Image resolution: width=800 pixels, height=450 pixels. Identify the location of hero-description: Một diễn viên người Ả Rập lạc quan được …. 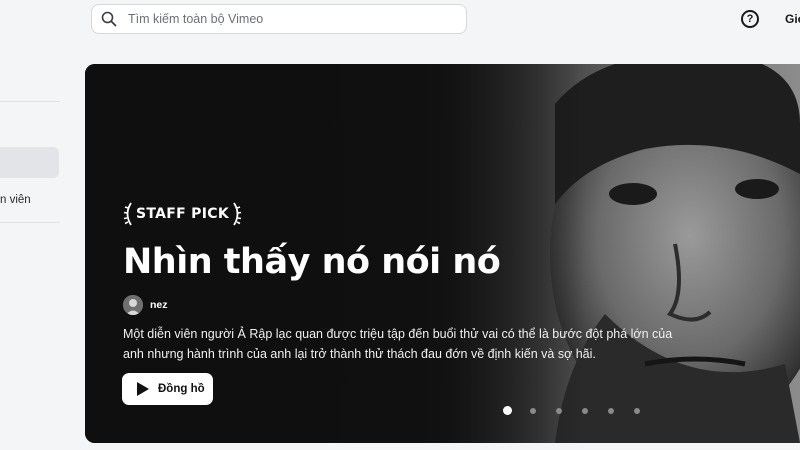
(398, 344).